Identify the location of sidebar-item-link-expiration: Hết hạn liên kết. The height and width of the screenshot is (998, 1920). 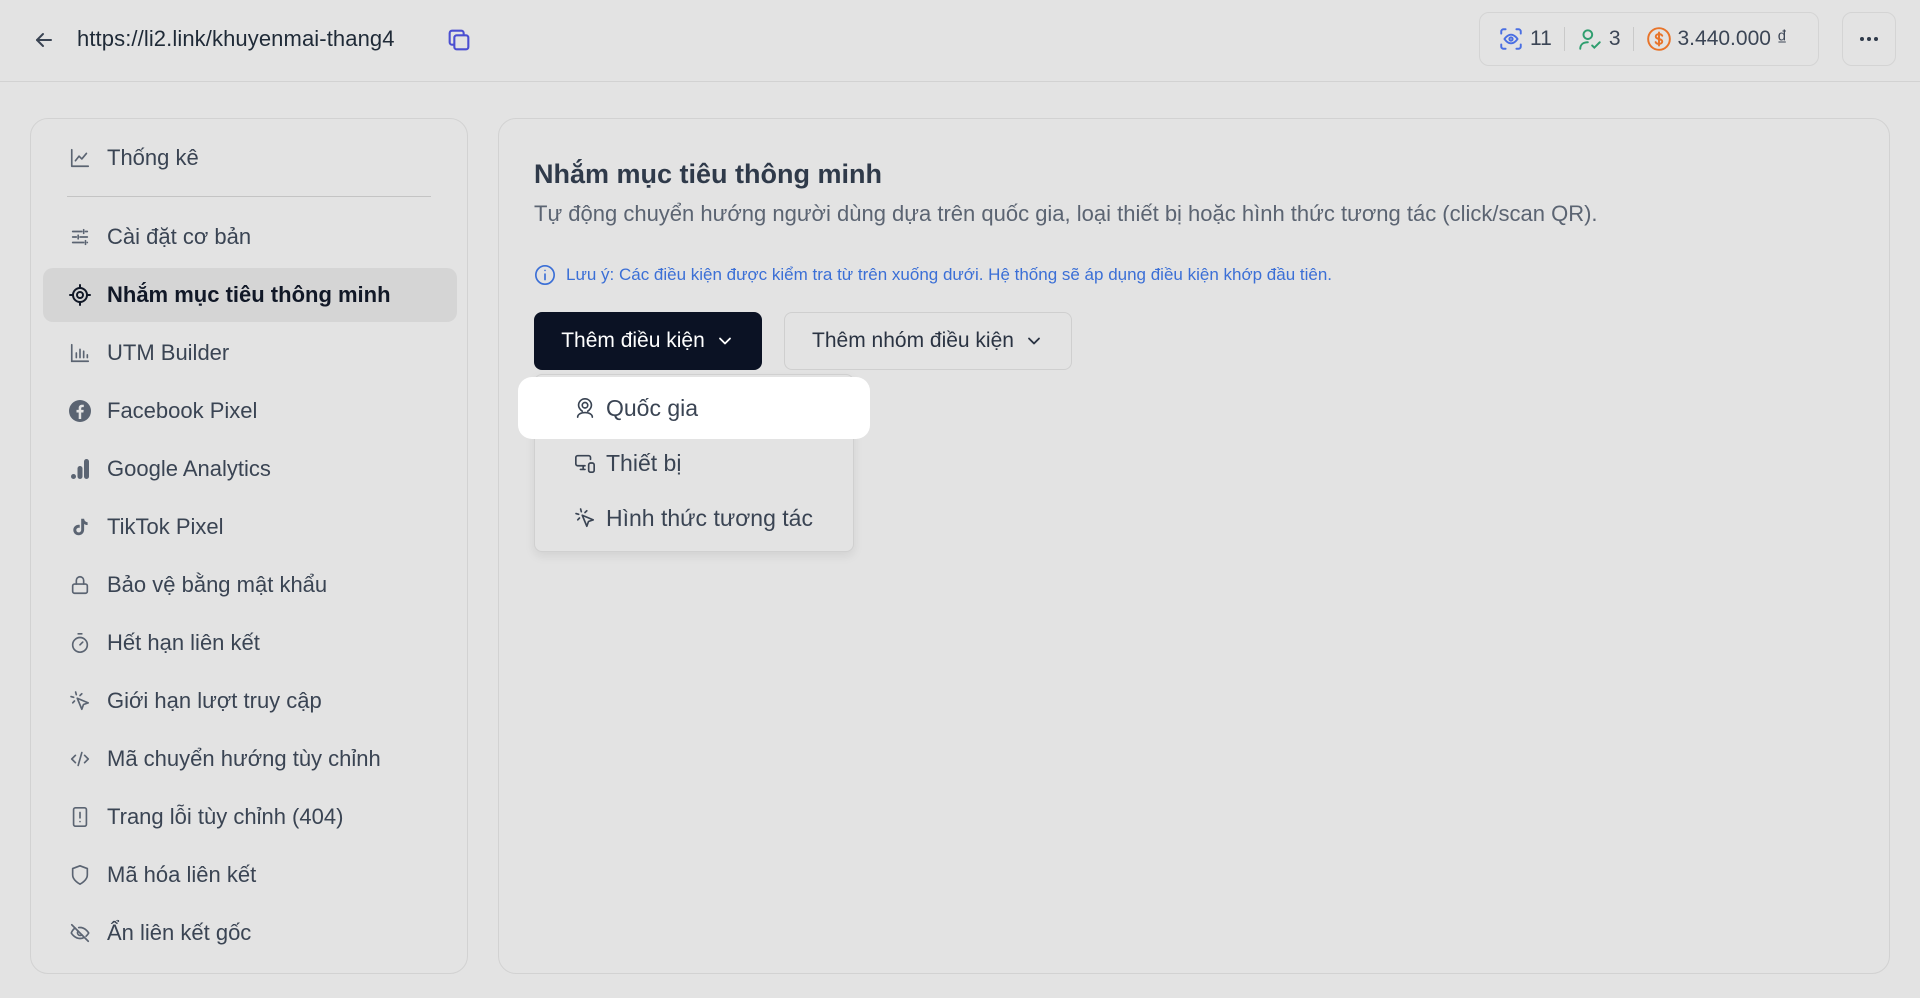
(250, 643).